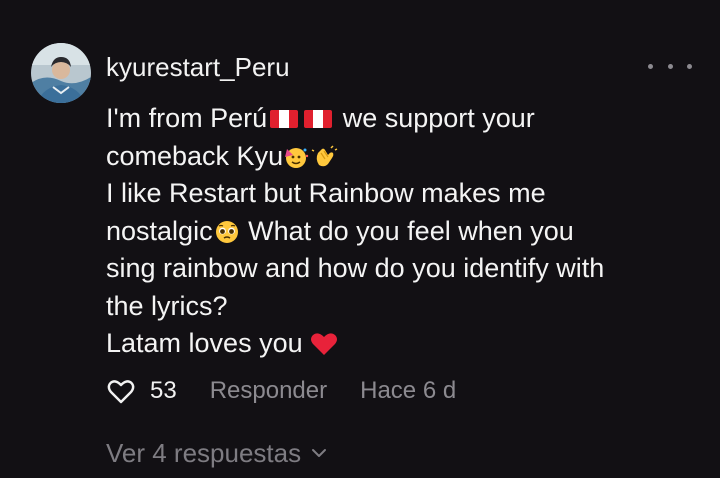 The image size is (720, 478). What do you see at coordinates (195, 155) in the screenshot?
I see `text-segment: comeback Kyu` at bounding box center [195, 155].